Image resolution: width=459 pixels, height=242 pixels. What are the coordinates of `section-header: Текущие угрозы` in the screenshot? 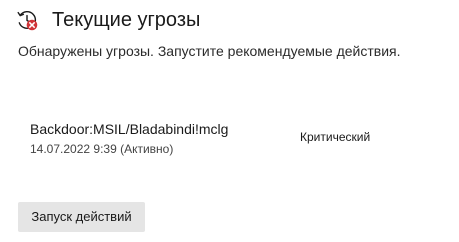 It's located at (107, 20).